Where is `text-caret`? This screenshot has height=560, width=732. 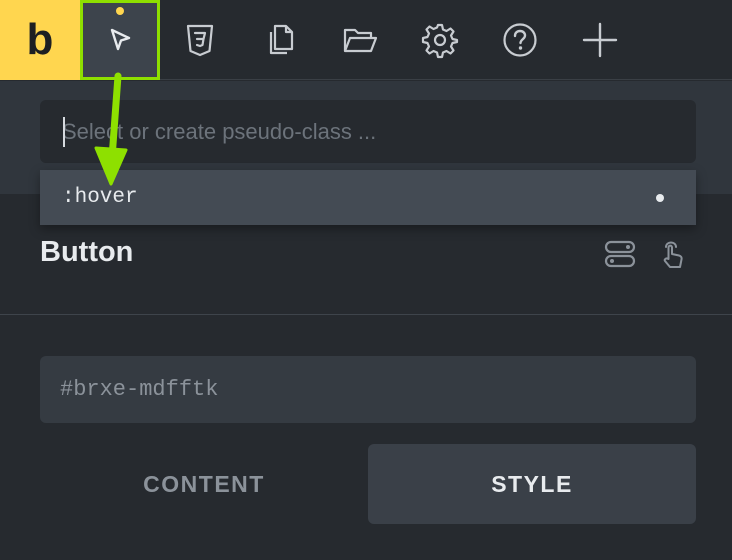
text-caret is located at coordinates (64, 132).